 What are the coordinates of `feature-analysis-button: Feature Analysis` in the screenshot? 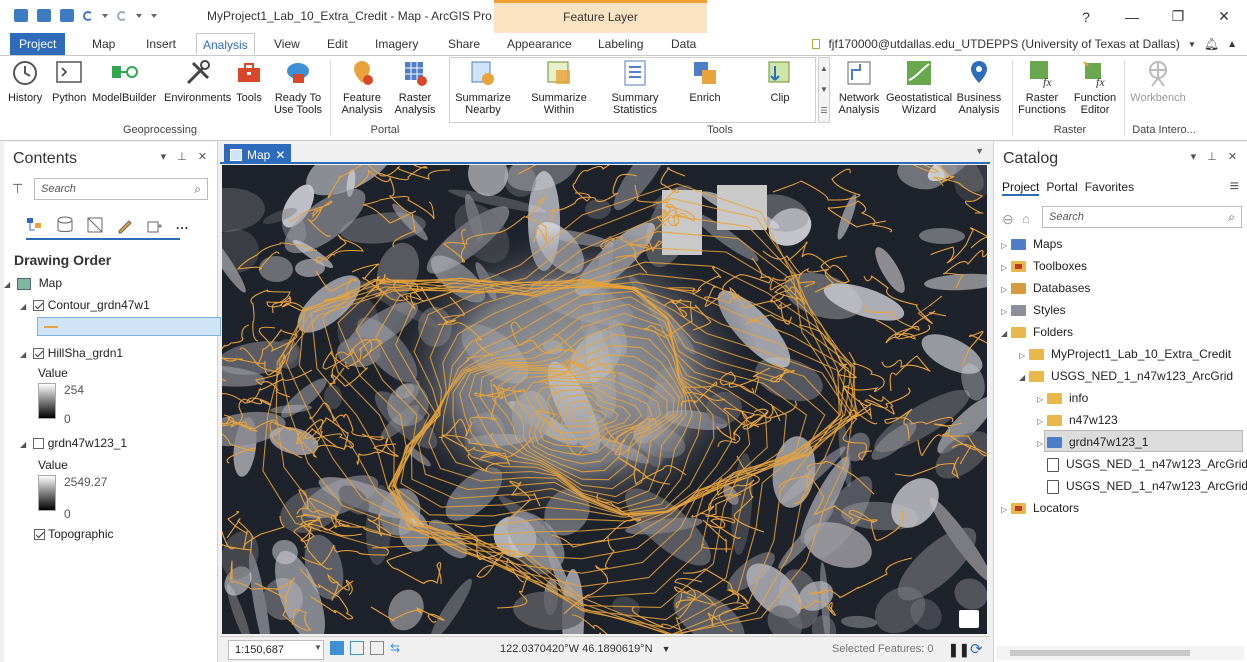 It's located at (362, 87).